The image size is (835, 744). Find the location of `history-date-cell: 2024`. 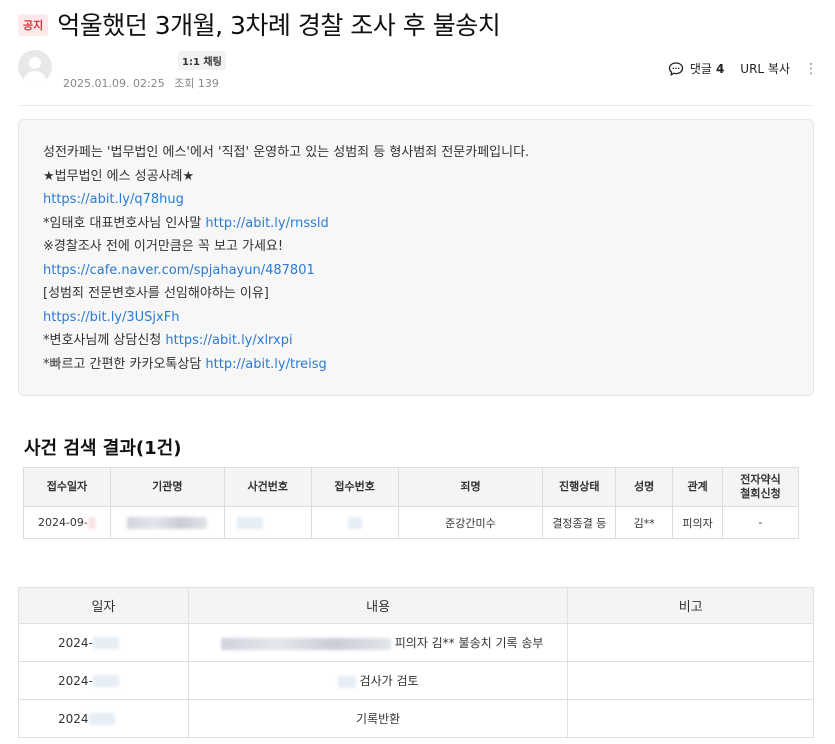

history-date-cell: 2024 is located at coordinates (103, 718).